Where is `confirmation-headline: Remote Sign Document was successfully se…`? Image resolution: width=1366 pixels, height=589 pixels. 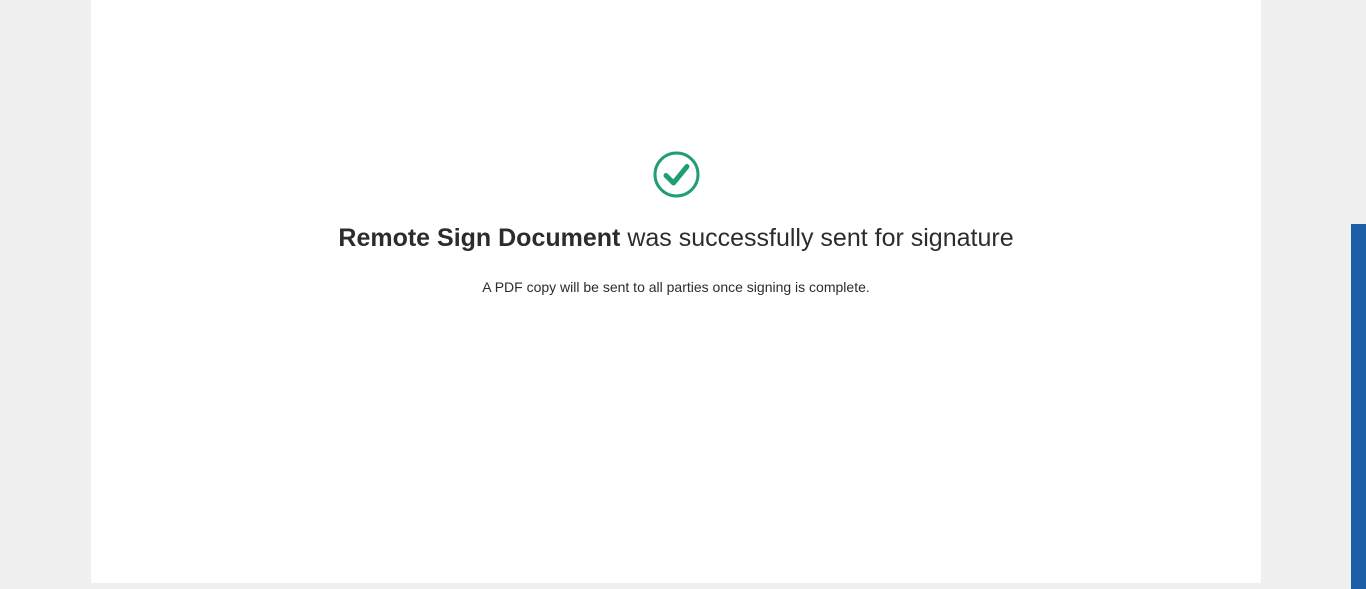
confirmation-headline: Remote Sign Document was successfully se… is located at coordinates (676, 238).